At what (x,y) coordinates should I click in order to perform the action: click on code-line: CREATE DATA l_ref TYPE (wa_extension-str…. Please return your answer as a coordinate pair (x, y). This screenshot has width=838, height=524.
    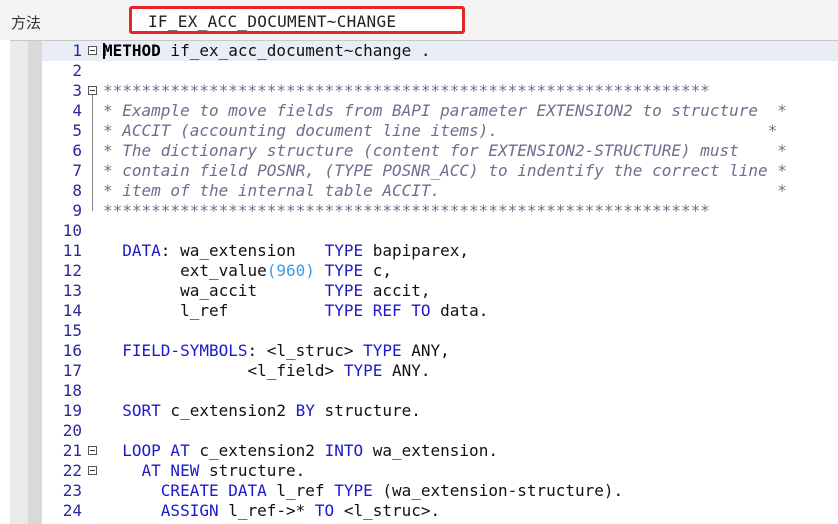
    Looking at the image, I should click on (363, 491).